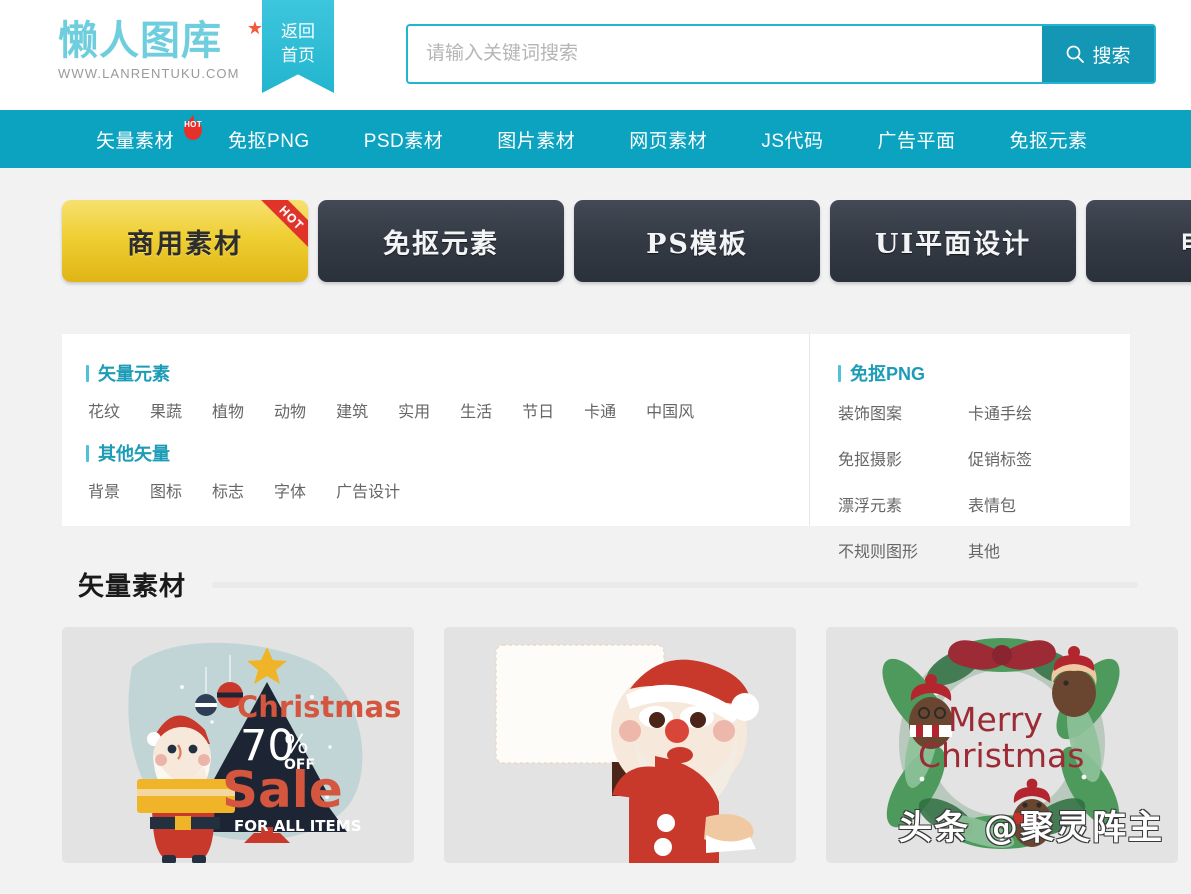 This screenshot has height=894, width=1191. I want to click on tag-item: 表情包, so click(1033, 504).